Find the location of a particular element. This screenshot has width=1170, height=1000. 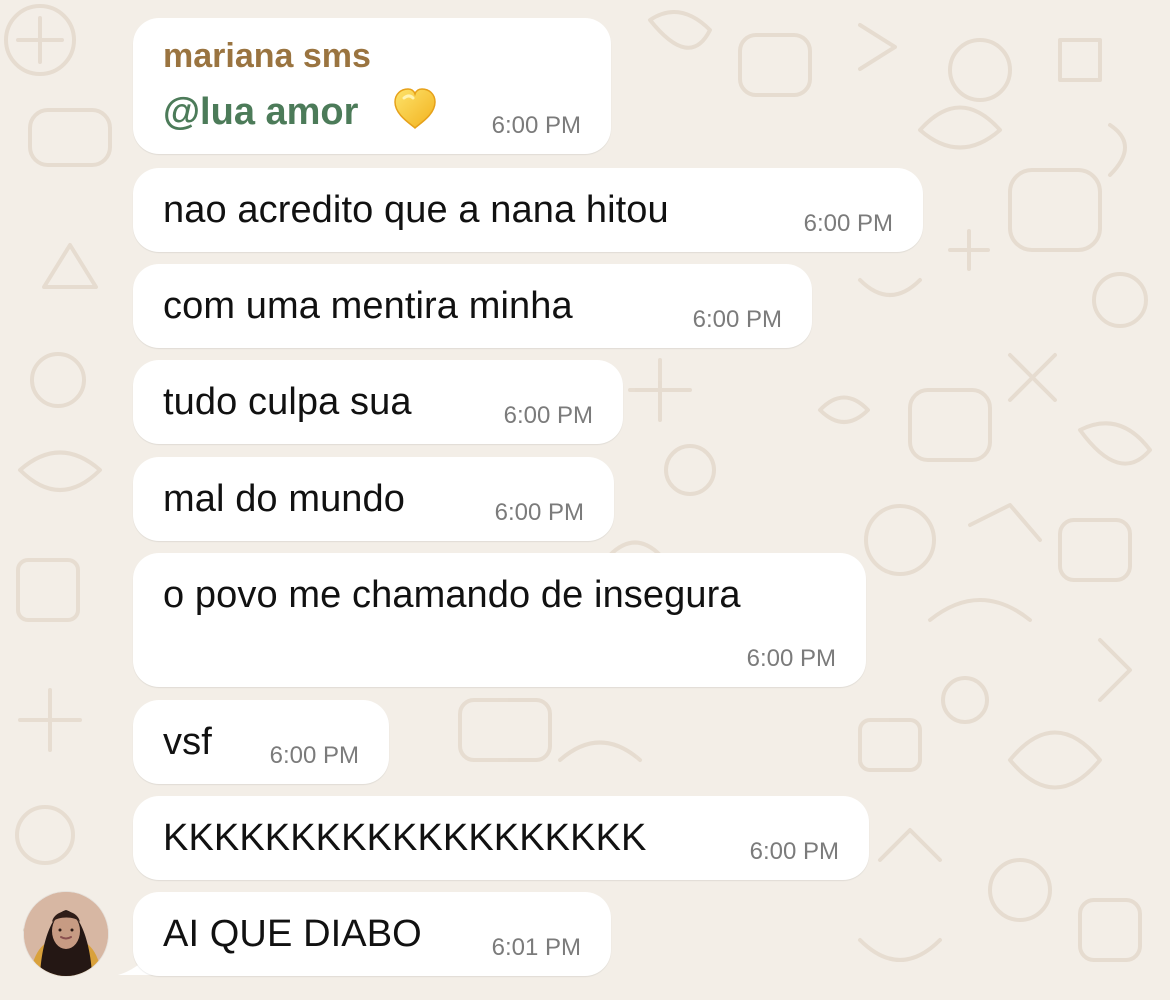

message-time: 6:01 PM is located at coordinates (536, 947).